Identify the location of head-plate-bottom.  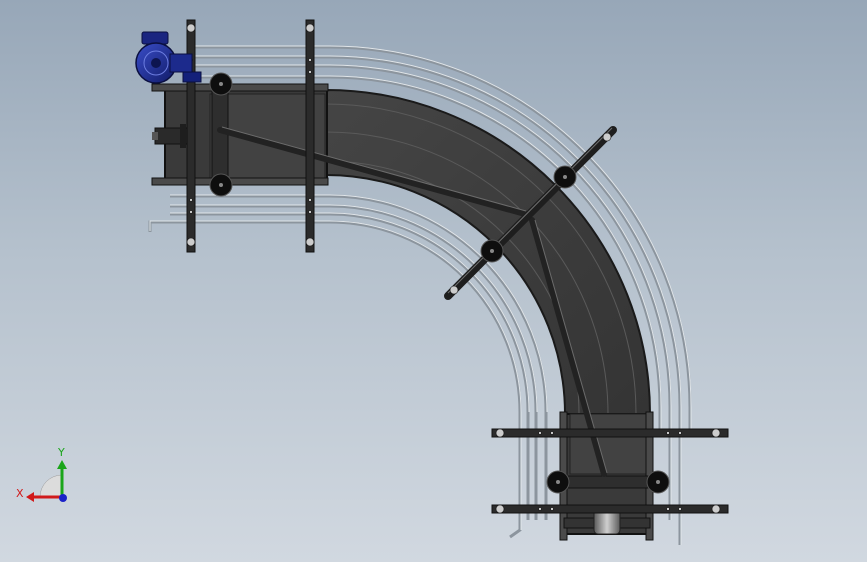
(240, 181).